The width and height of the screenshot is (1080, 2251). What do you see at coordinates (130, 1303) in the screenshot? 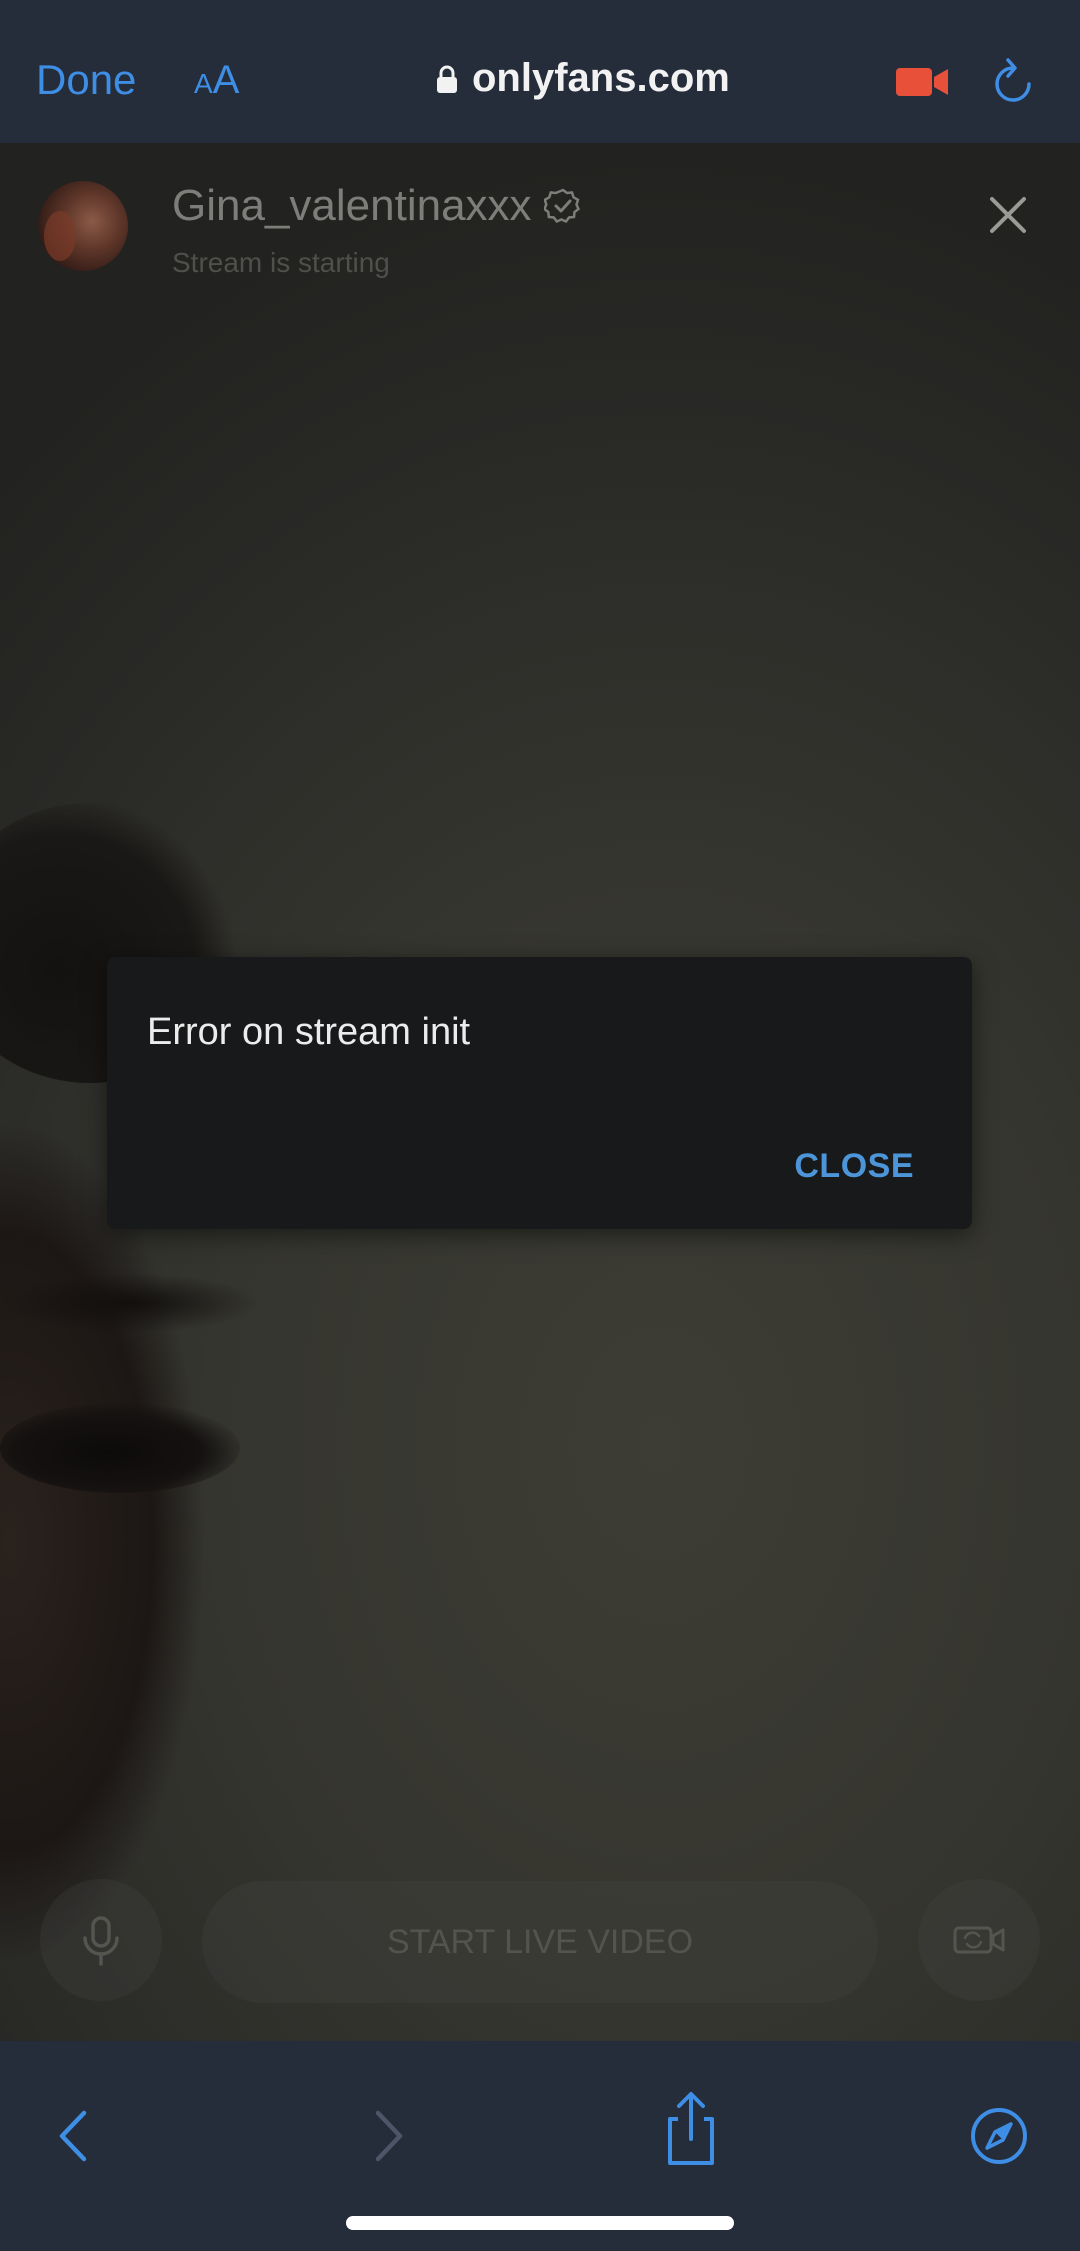
I see `camera-preview-brow` at bounding box center [130, 1303].